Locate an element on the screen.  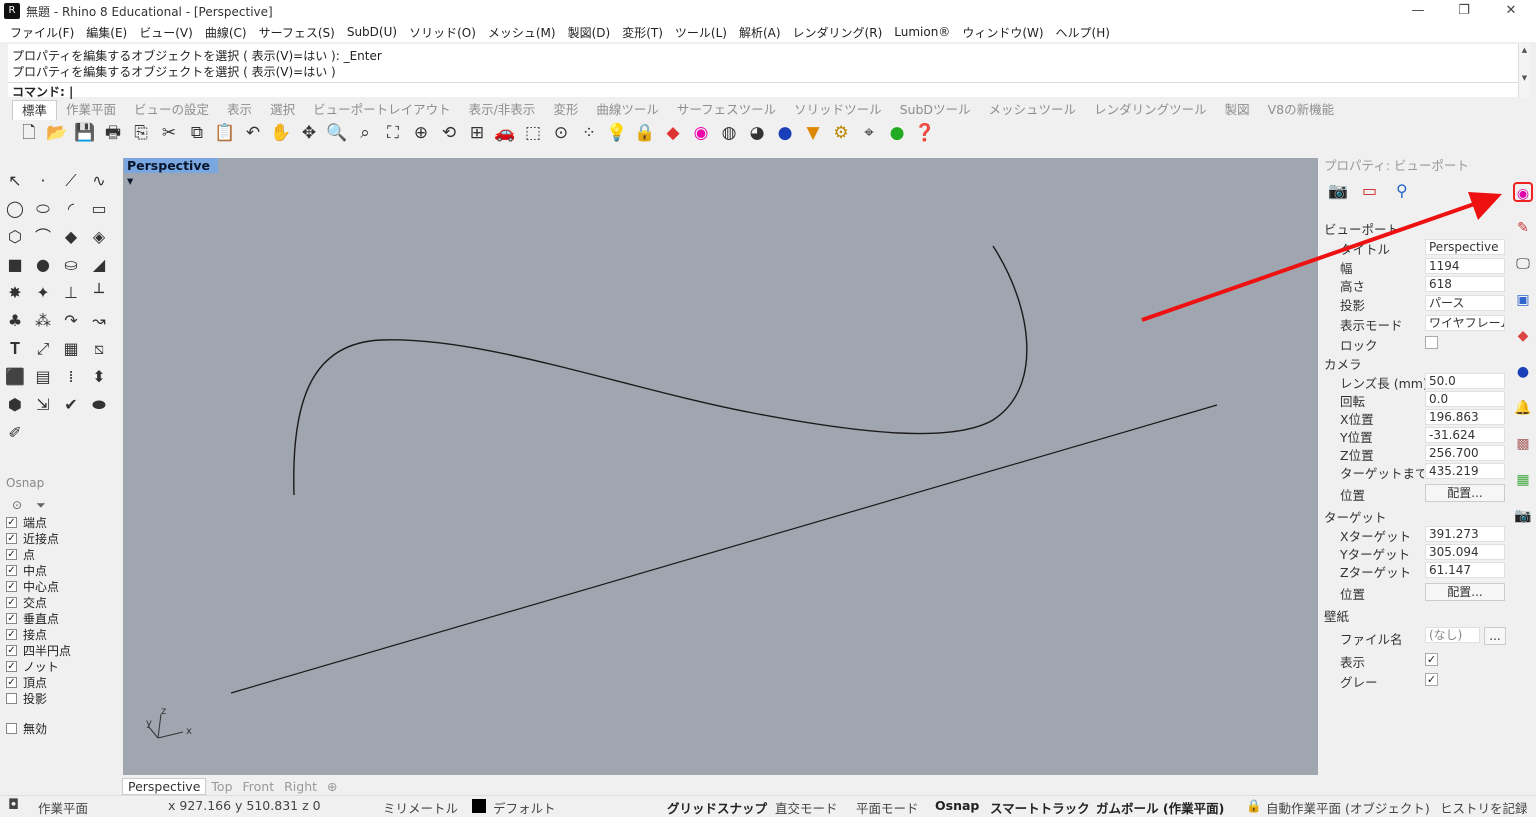
check-icon: ✔ is located at coordinates (71, 405).